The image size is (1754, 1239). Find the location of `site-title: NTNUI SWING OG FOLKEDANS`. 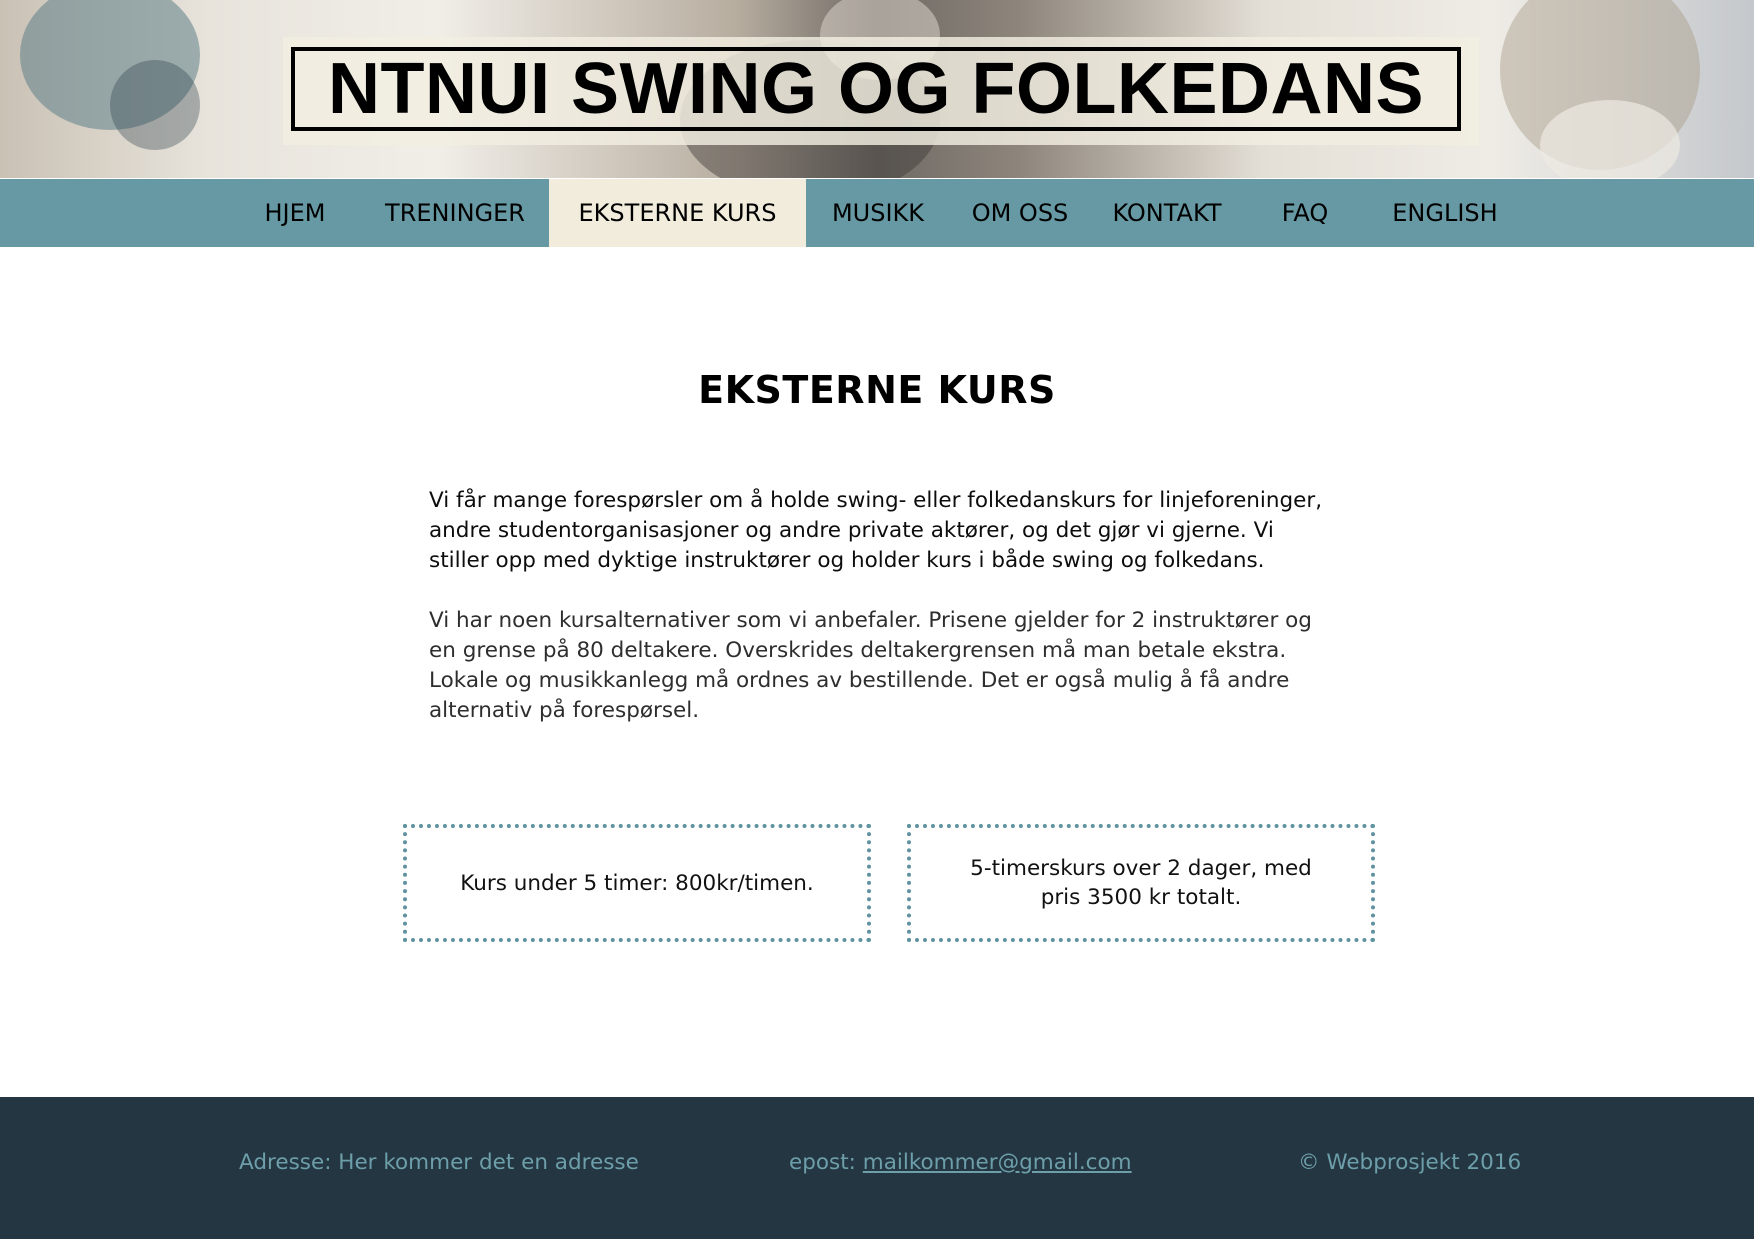

site-title: NTNUI SWING OG FOLKEDANS is located at coordinates (876, 89).